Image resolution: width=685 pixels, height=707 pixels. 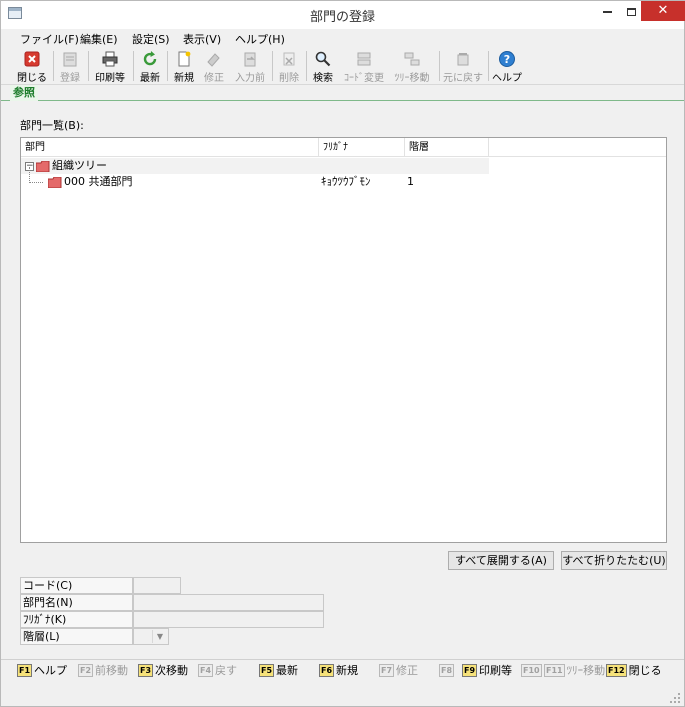 I want to click on fkey-f2: F2 前移動, so click(x=103, y=671).